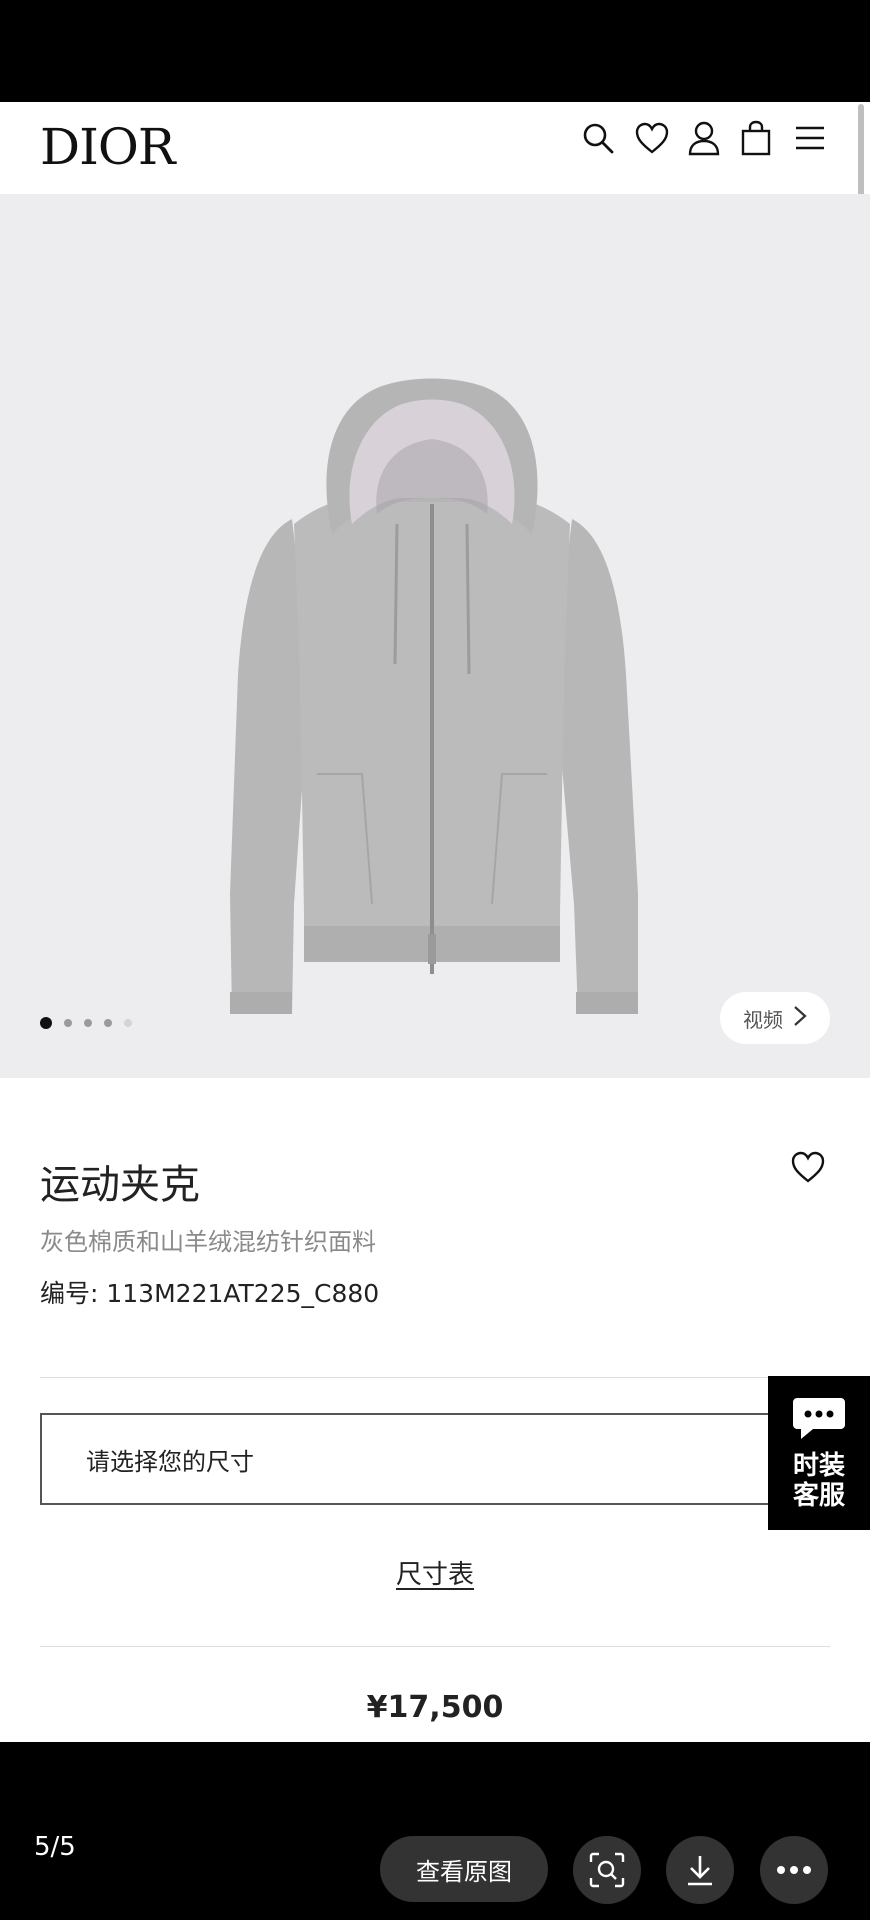  I want to click on download-icon, so click(700, 1870).